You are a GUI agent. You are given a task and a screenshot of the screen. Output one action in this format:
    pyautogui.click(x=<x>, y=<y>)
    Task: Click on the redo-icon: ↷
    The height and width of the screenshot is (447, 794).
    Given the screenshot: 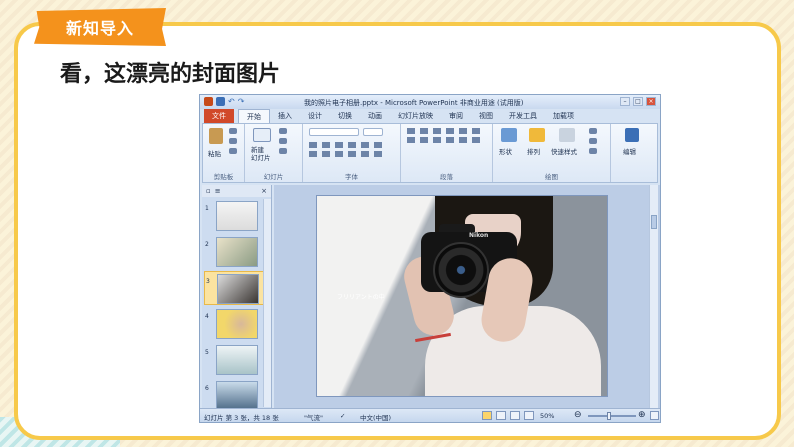 What is the action you would take?
    pyautogui.click(x=241, y=101)
    